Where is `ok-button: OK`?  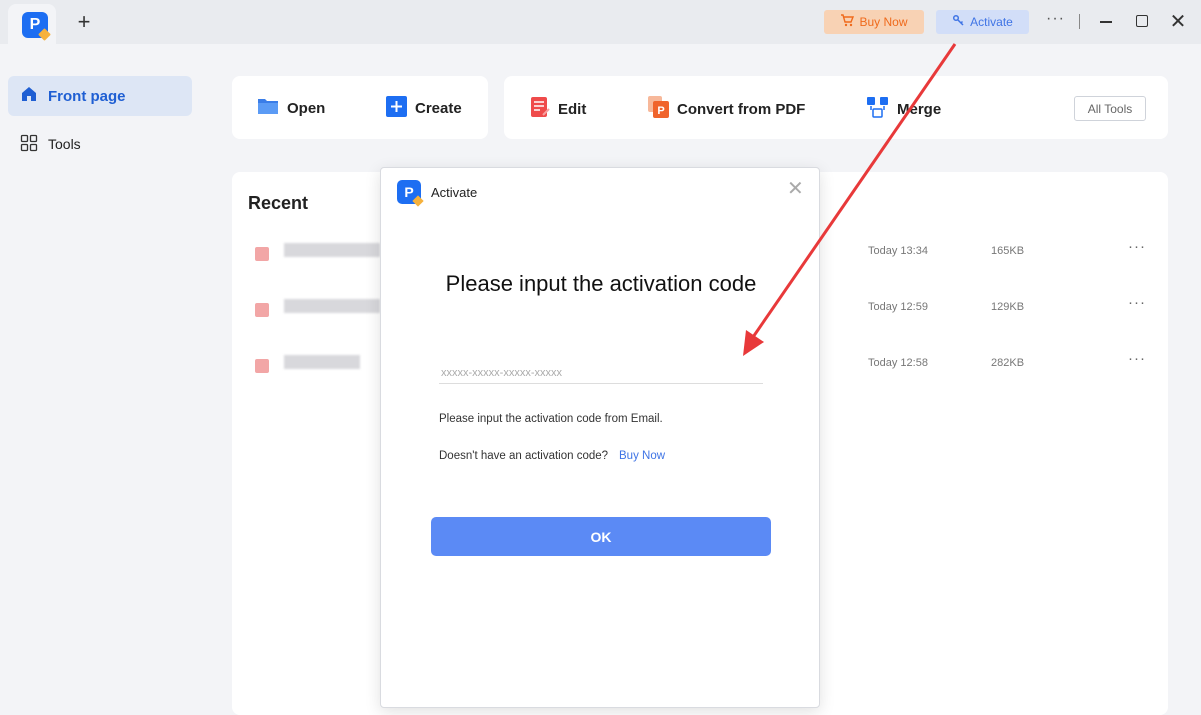 ok-button: OK is located at coordinates (601, 536).